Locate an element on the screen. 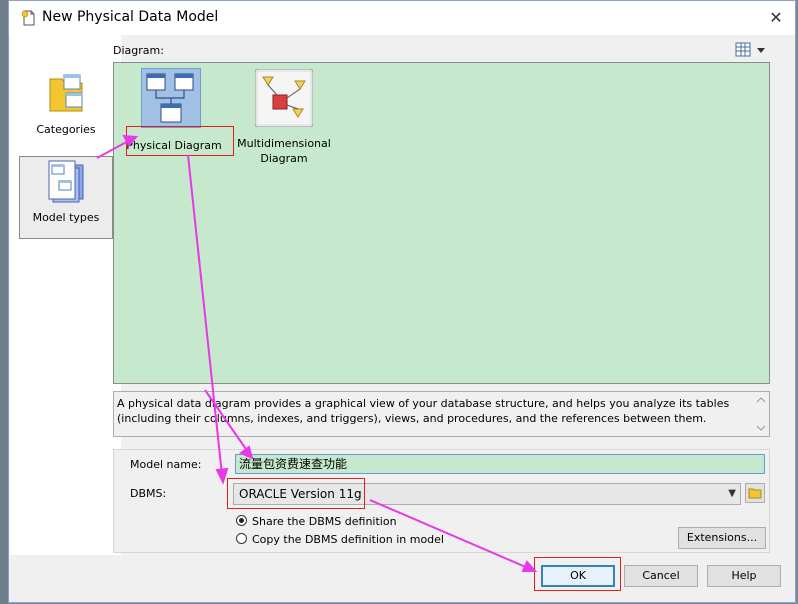  model-name-label: Model name: is located at coordinates (166, 464).